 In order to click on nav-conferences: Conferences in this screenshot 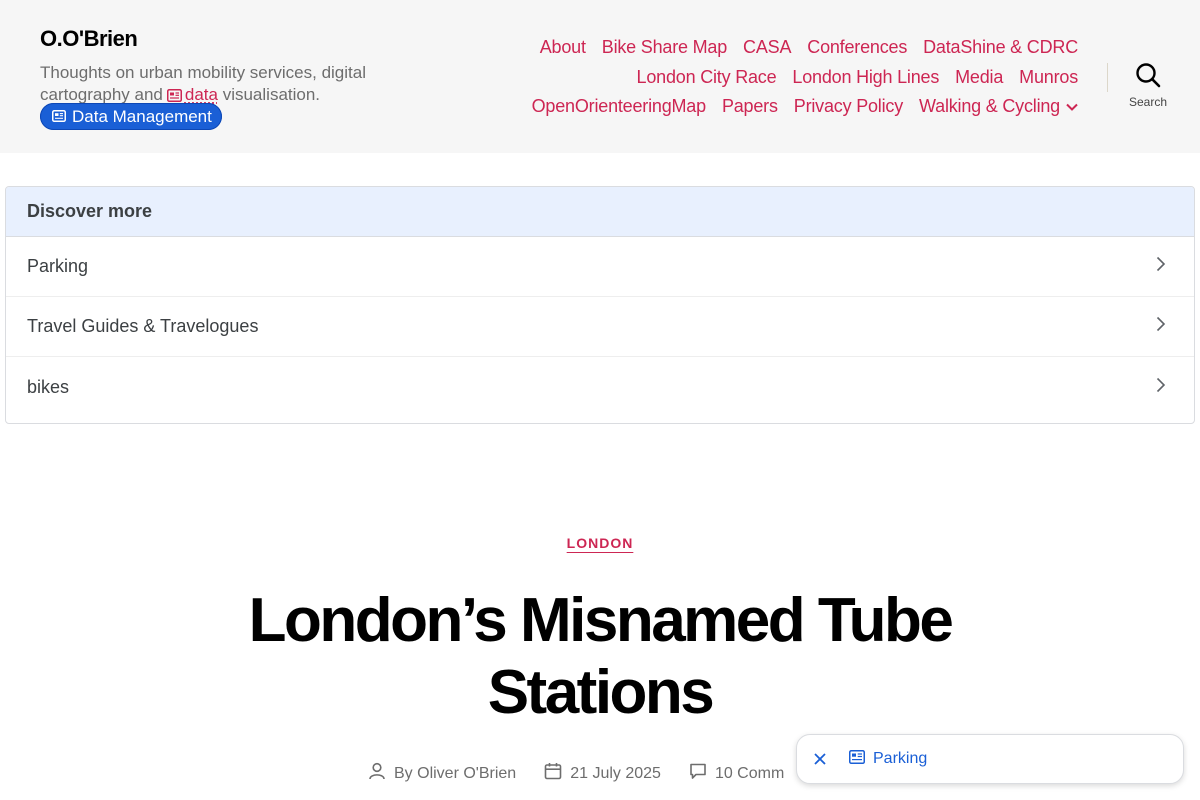, I will do `click(857, 47)`.